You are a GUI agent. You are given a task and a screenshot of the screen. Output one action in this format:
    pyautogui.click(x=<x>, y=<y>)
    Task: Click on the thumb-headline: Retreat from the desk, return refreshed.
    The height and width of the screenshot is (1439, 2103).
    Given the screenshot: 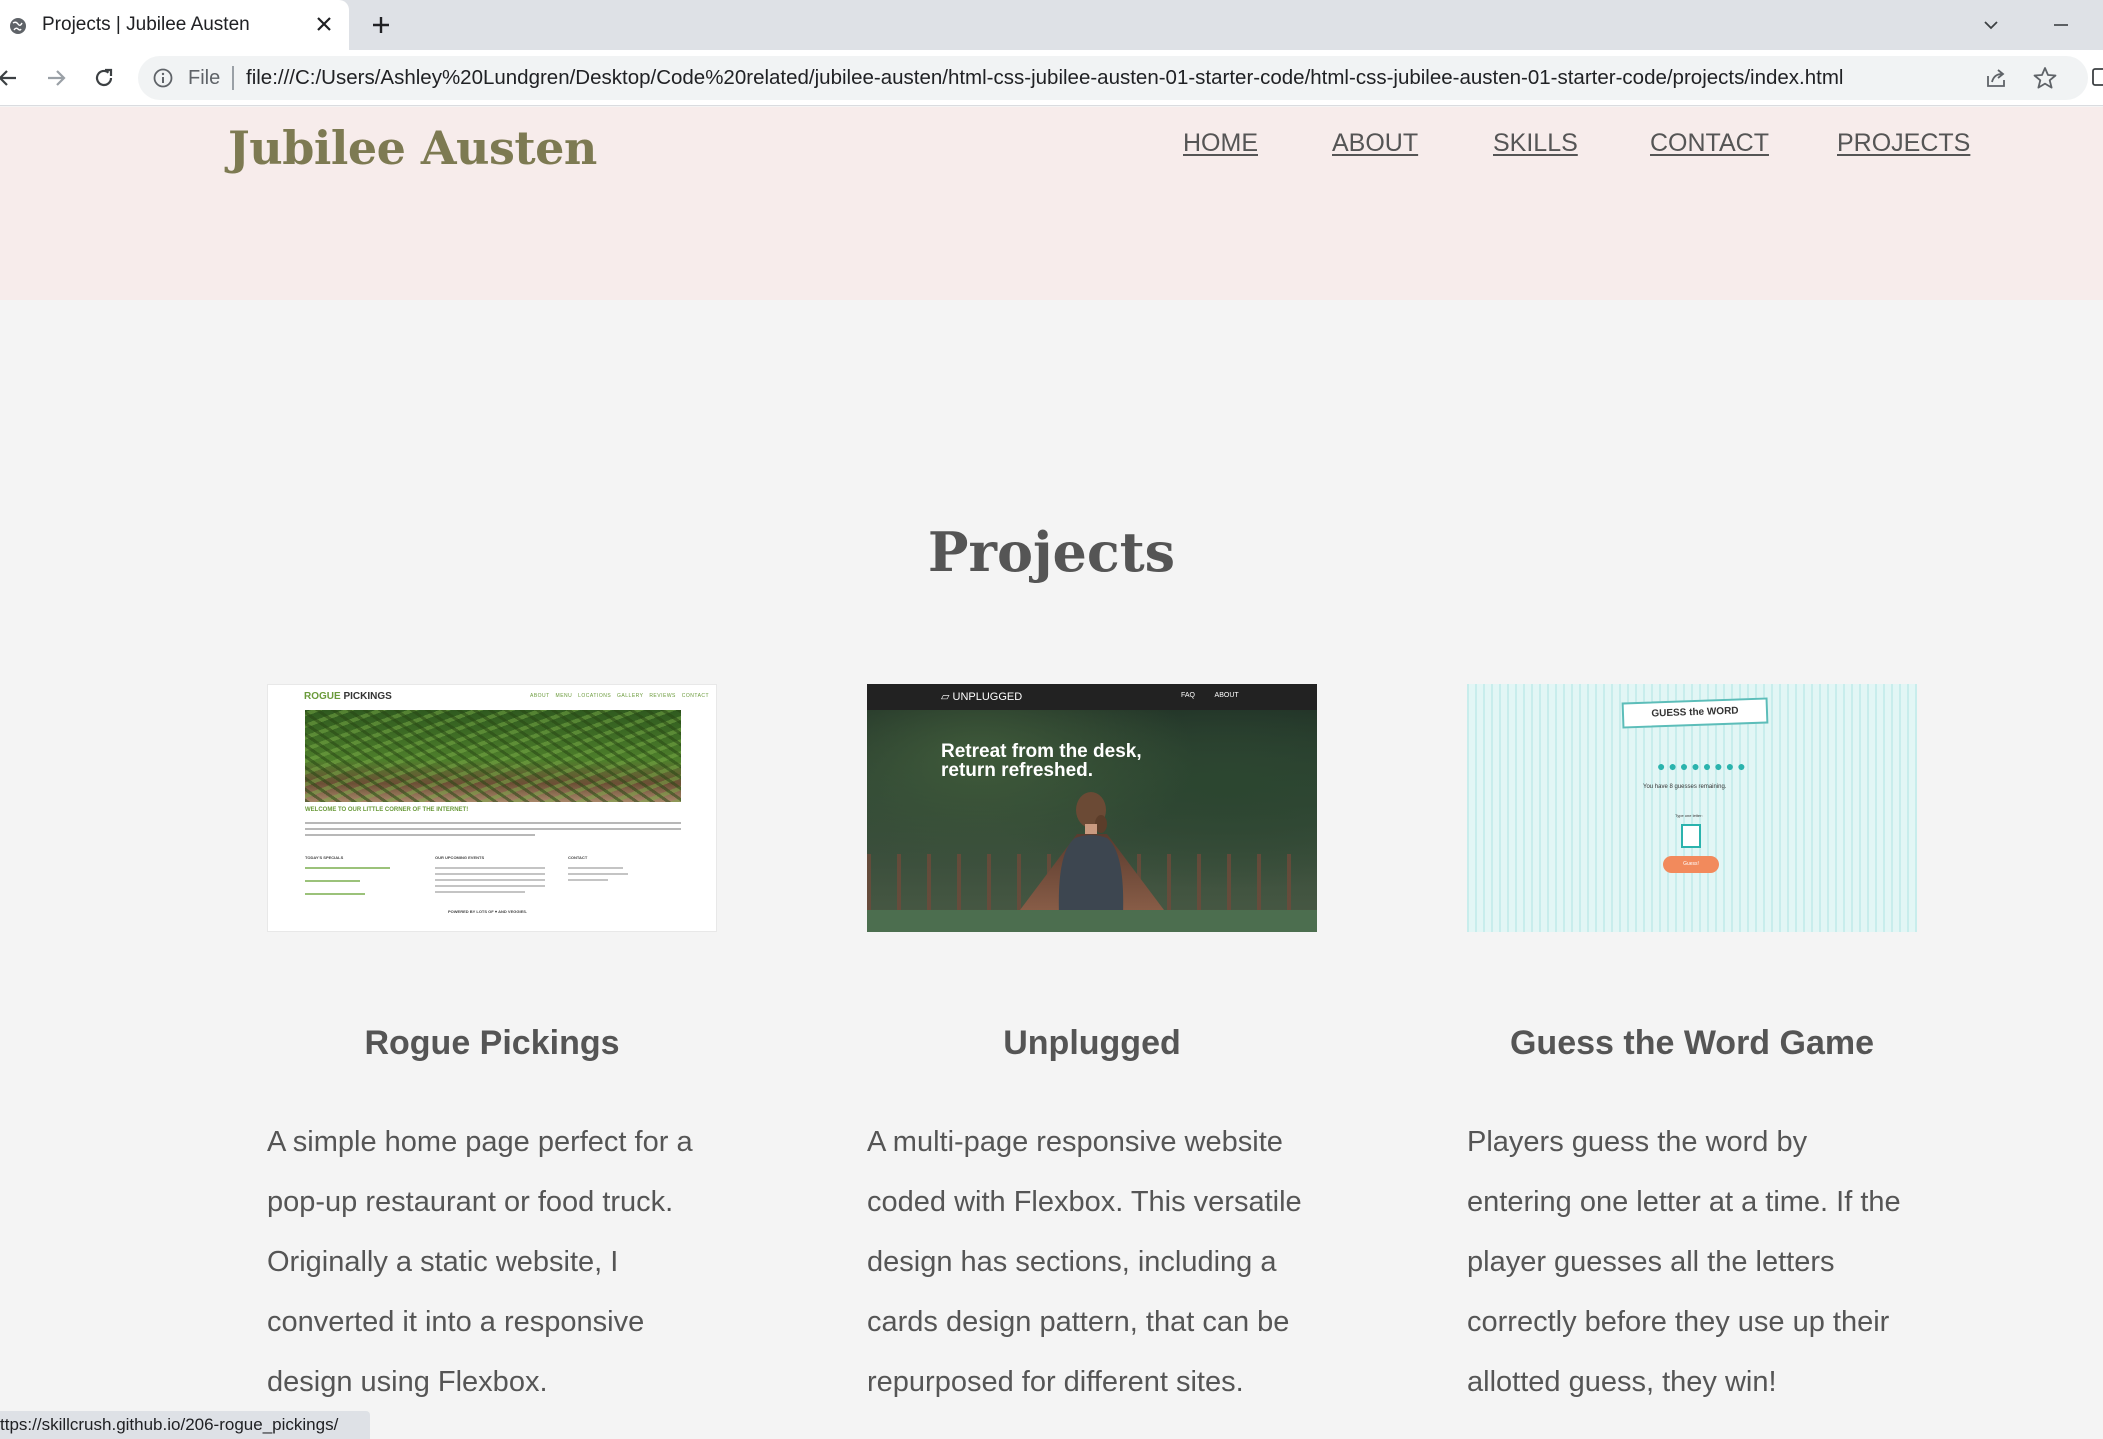 What is the action you would take?
    pyautogui.click(x=1041, y=761)
    